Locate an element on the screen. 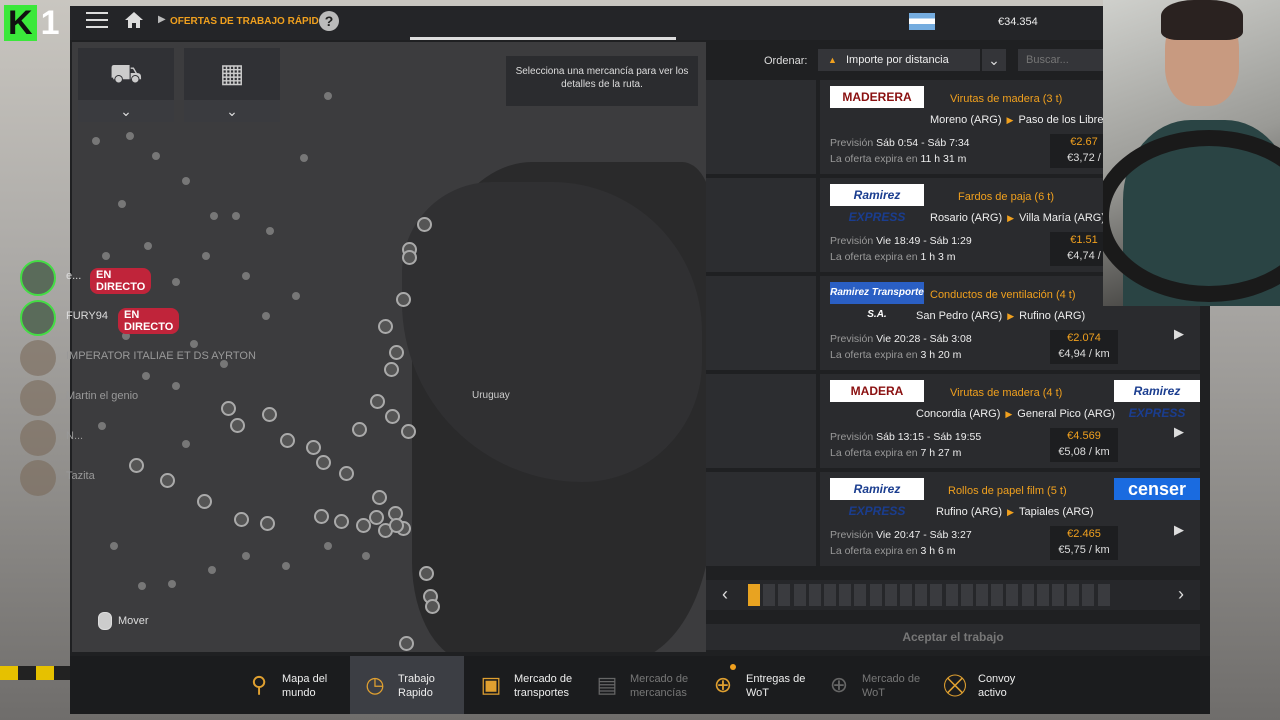 Image resolution: width=1280 pixels, height=720 pixels. prevision-row: Previsión Vie 20:47 - Sáb 3:27 is located at coordinates (901, 535).